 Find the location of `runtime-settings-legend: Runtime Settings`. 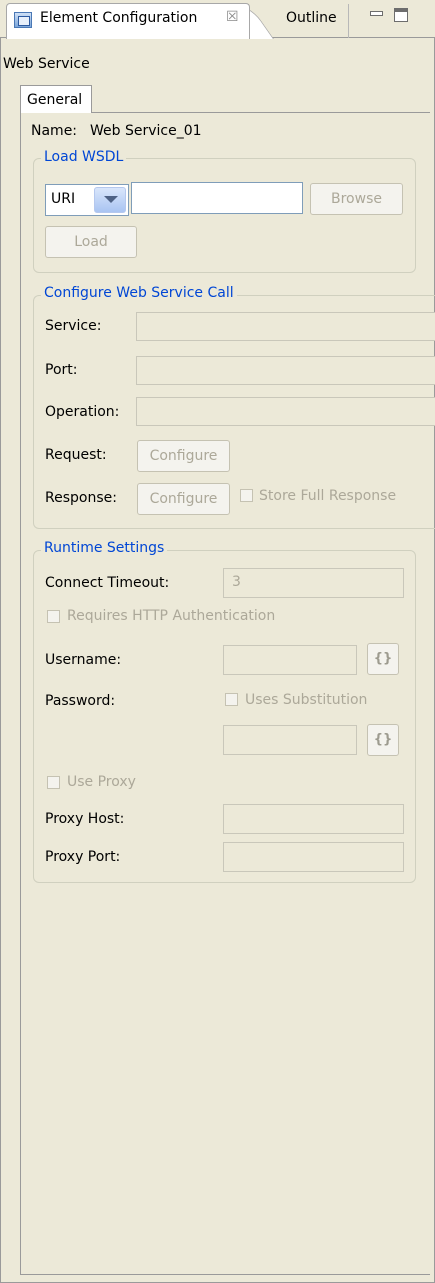

runtime-settings-legend: Runtime Settings is located at coordinates (104, 548).